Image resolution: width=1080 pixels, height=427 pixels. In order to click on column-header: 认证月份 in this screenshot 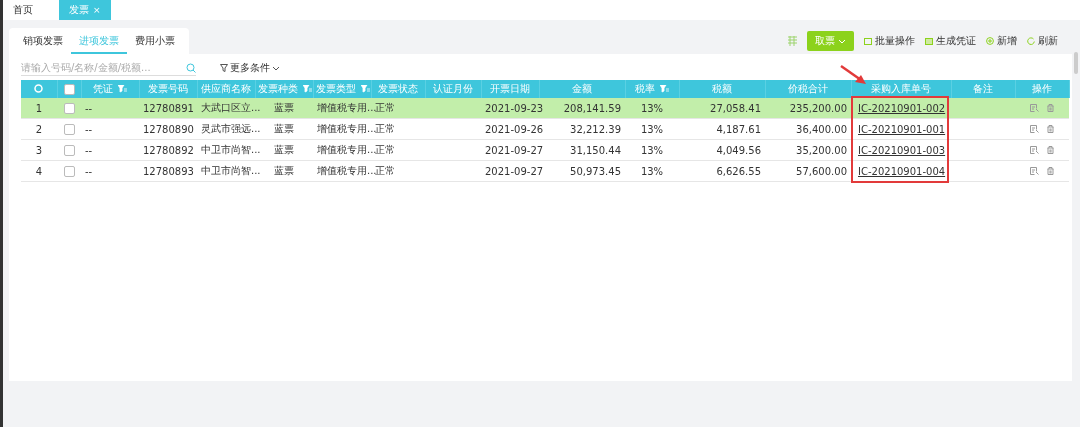, I will do `click(453, 89)`.